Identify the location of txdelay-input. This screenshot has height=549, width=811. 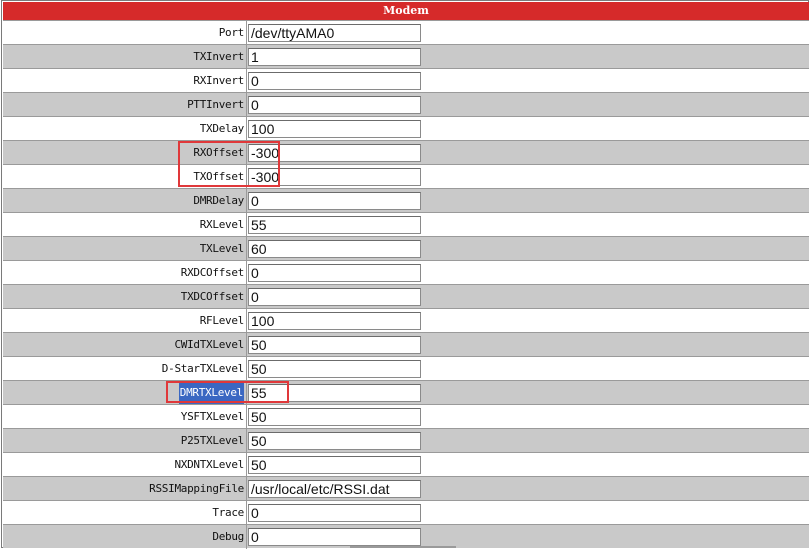
(334, 129).